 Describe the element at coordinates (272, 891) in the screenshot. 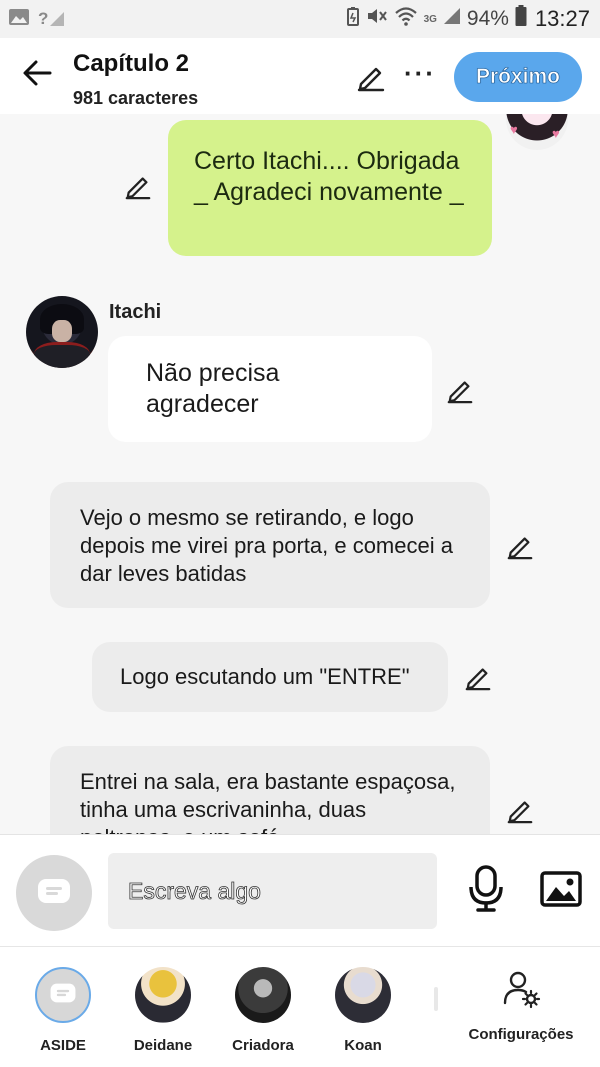

I see `message-input` at that location.